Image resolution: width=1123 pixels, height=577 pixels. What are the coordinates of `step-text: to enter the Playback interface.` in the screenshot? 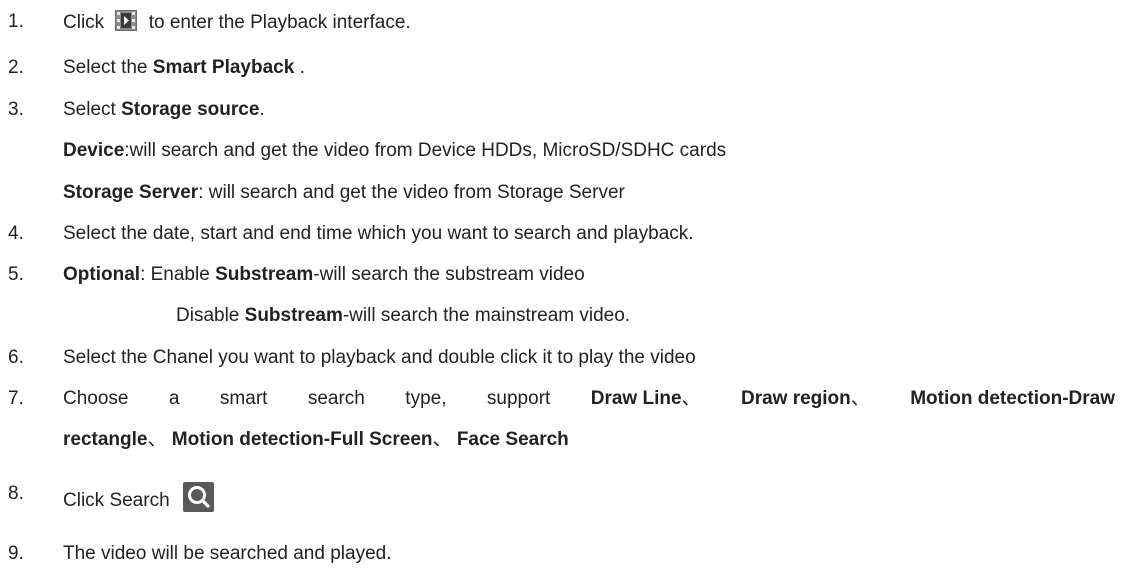 It's located at (279, 22).